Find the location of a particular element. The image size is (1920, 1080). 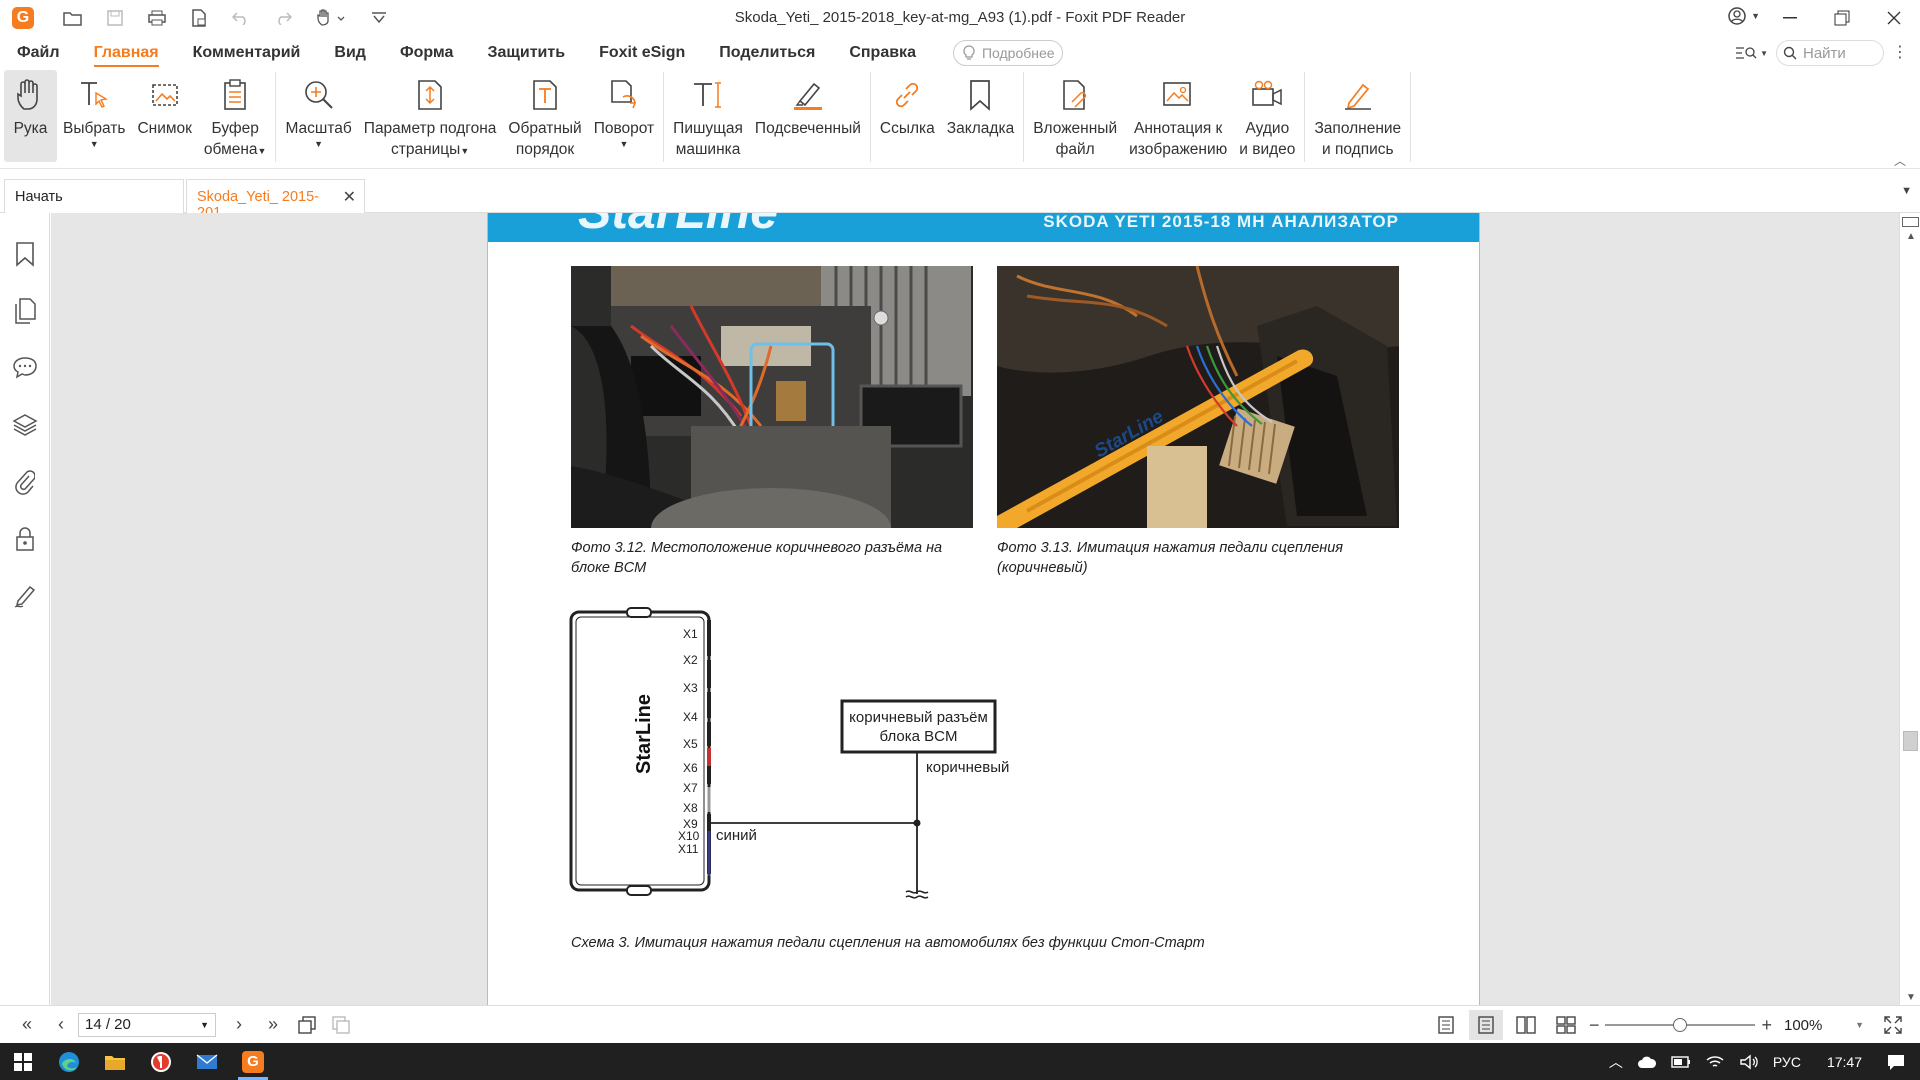

page-number-input: 14 / 20 ▼ is located at coordinates (147, 1024).